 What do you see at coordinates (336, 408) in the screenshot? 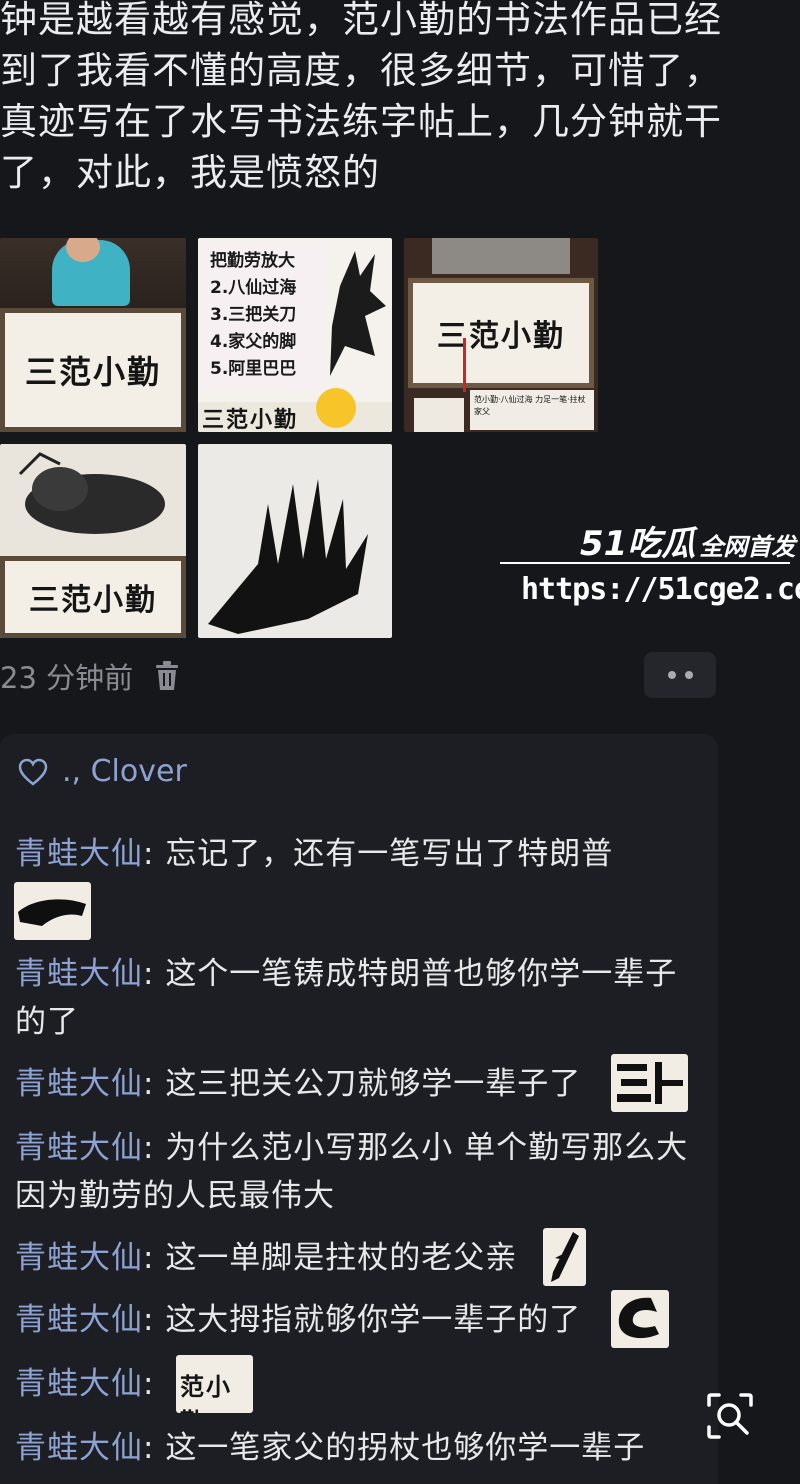
I see `emoji-icon` at bounding box center [336, 408].